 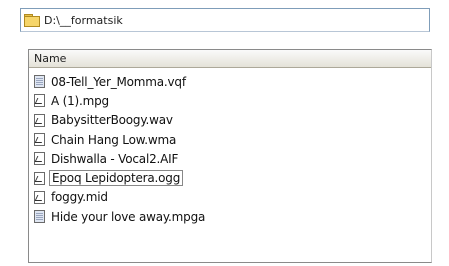 I want to click on folder-icon, so click(x=32, y=20).